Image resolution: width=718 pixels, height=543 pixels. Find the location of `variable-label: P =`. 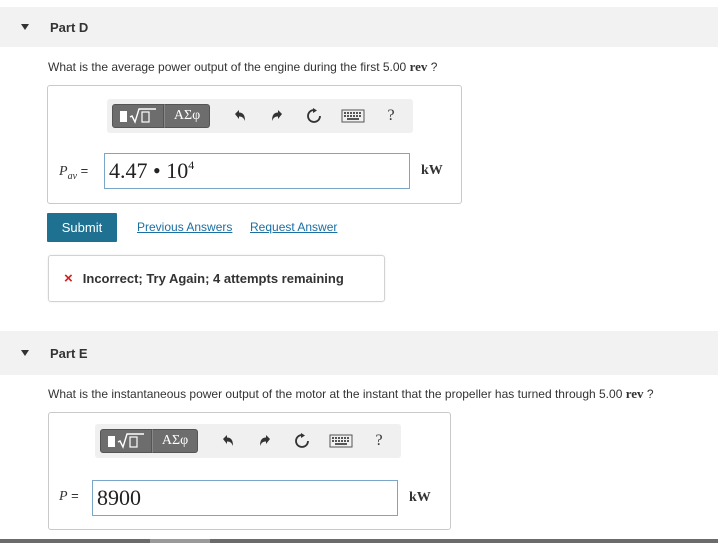

variable-label: P = is located at coordinates (69, 496).